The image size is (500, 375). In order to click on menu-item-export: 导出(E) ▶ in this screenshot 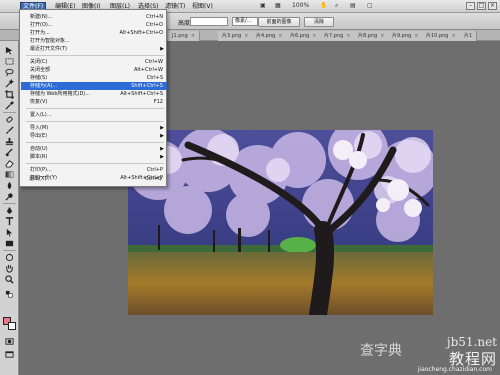, I will do `click(94, 136)`.